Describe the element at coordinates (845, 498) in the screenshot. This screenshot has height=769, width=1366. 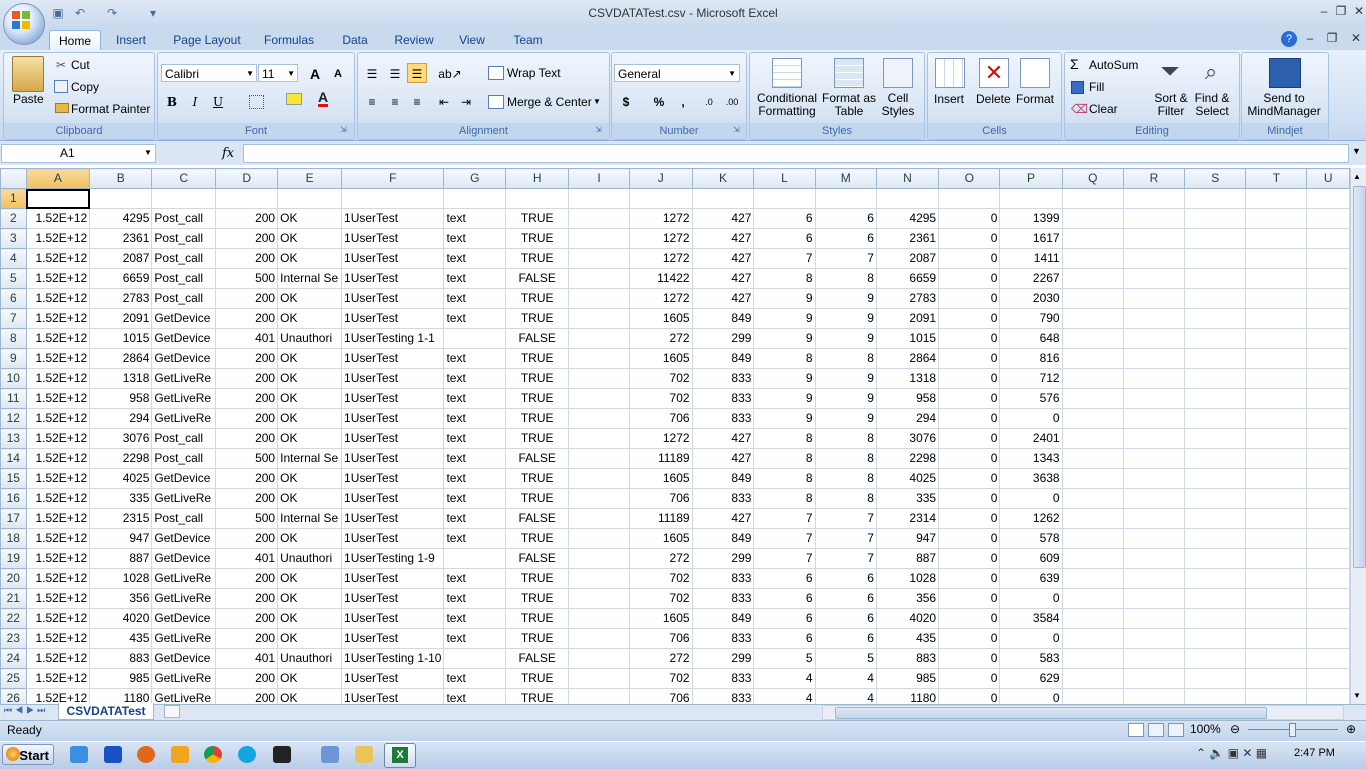
I see `cell-m16: 8` at that location.